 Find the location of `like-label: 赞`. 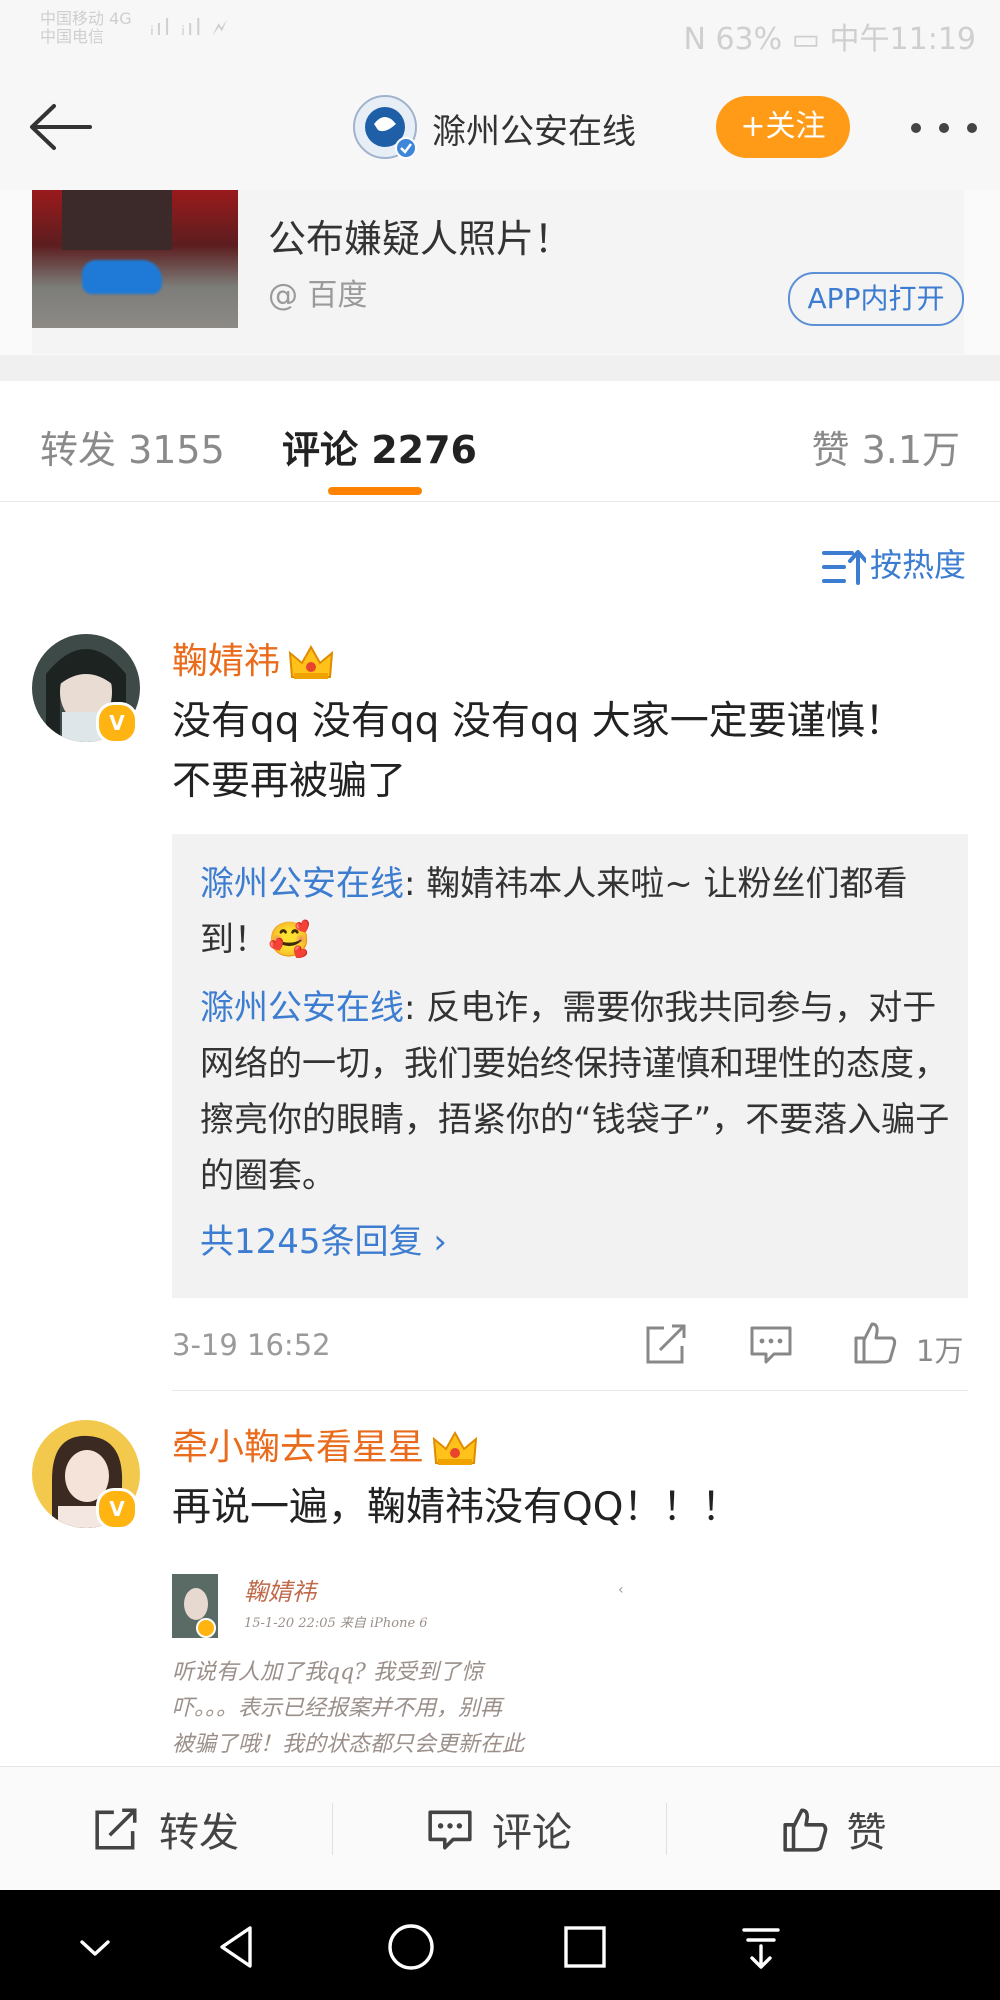

like-label: 赞 is located at coordinates (866, 1833).